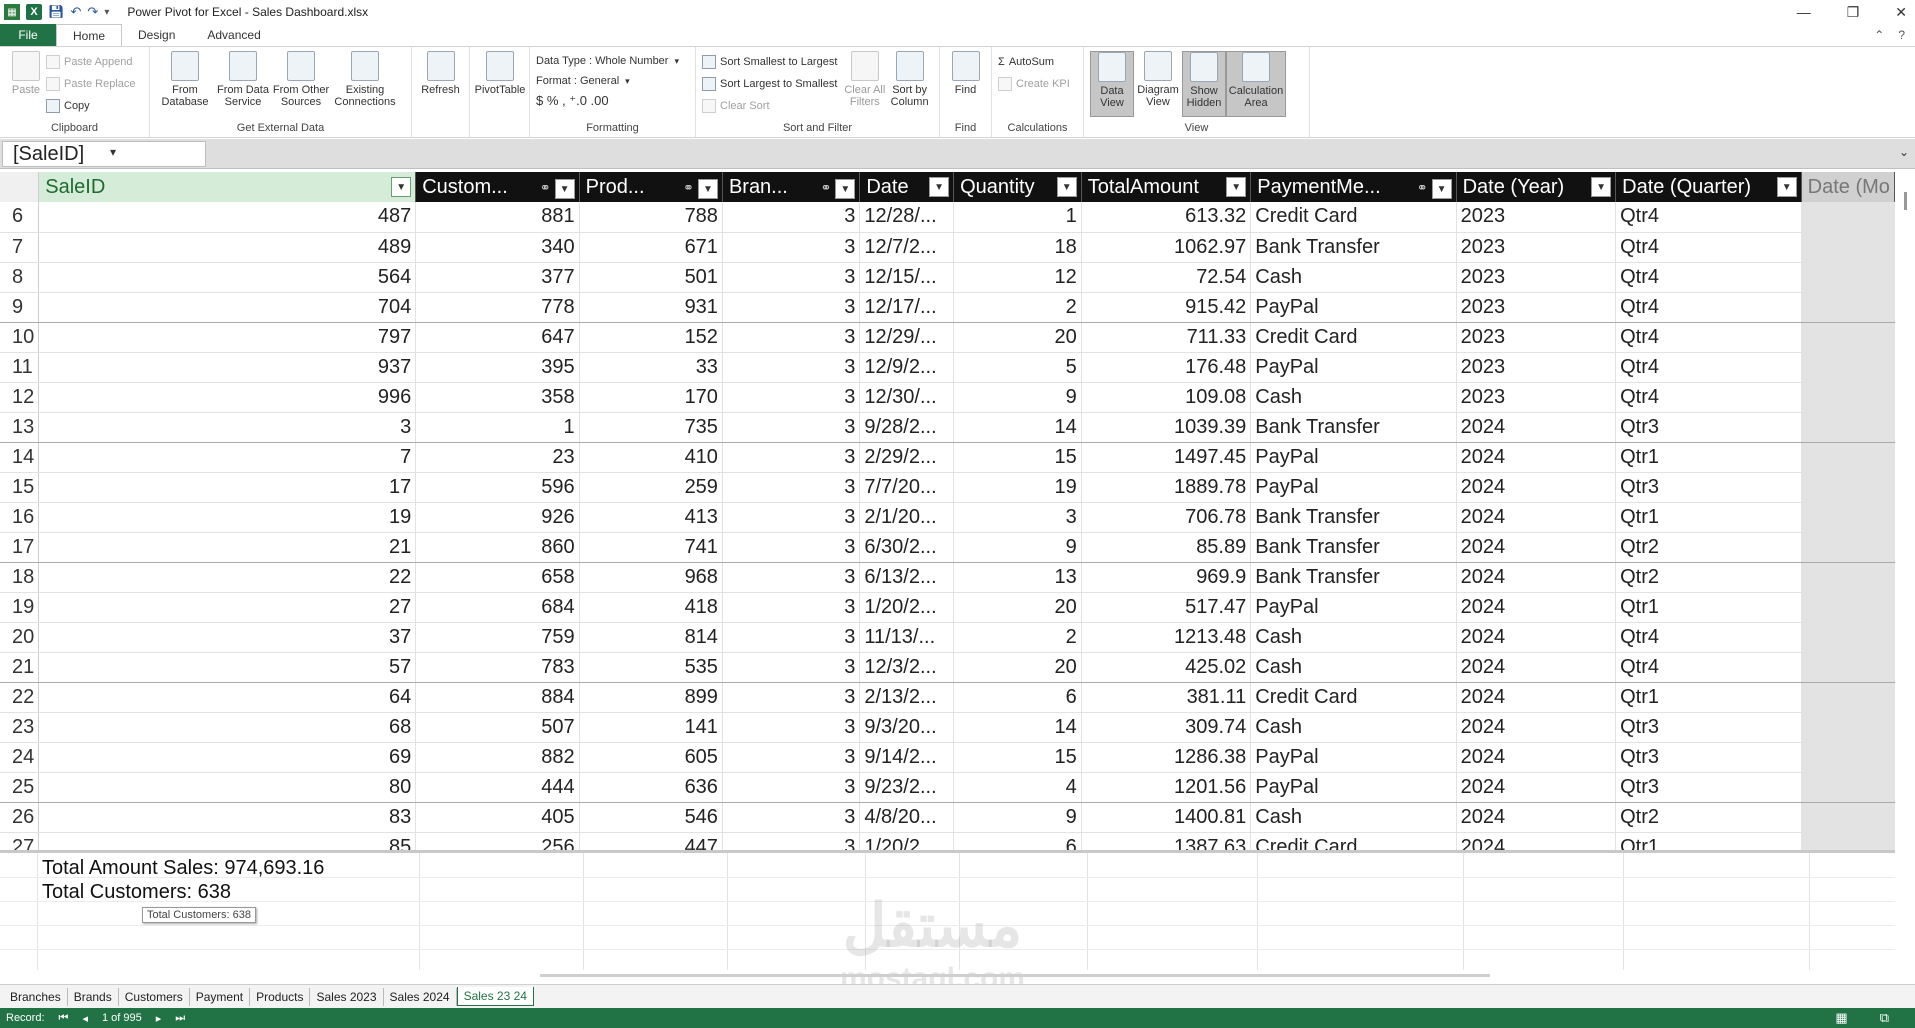 The width and height of the screenshot is (1915, 1028). What do you see at coordinates (1166, 277) in the screenshot?
I see `table-cell: 72.54` at bounding box center [1166, 277].